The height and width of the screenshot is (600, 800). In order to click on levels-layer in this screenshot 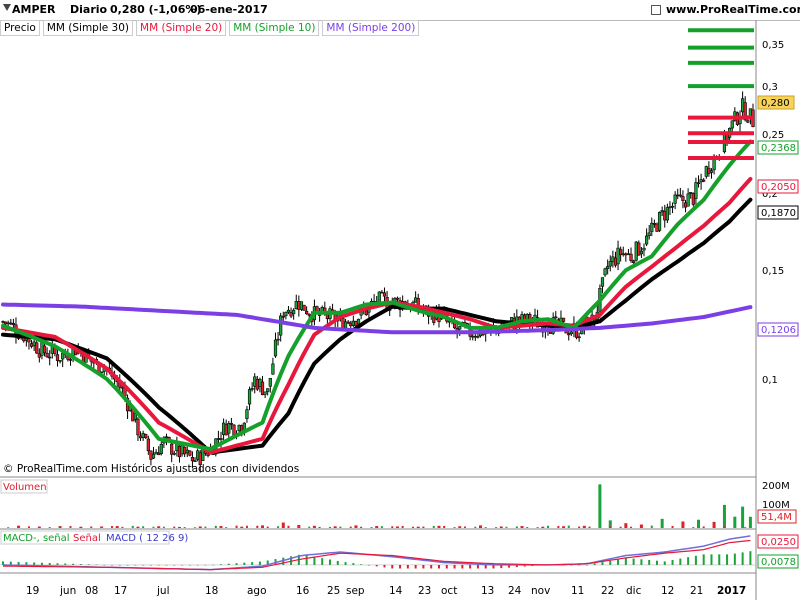, I will do `click(721, 94)`.